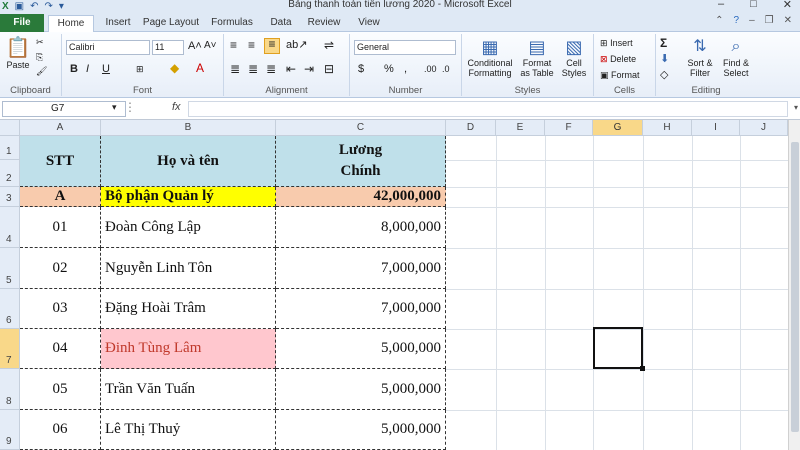  What do you see at coordinates (620, 75) in the screenshot?
I see `format-cells-button: ▣ Format` at bounding box center [620, 75].